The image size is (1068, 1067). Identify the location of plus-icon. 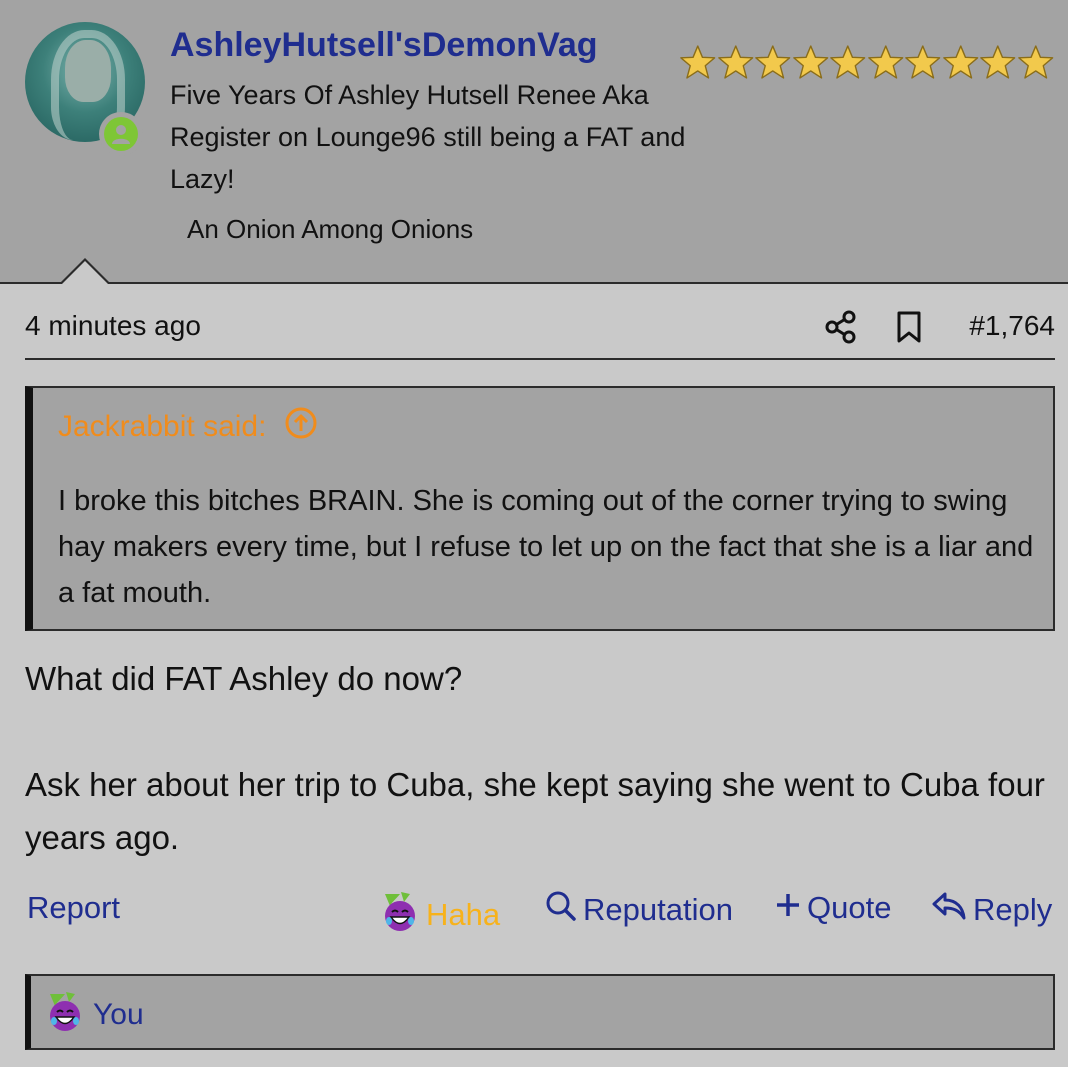
(788, 908).